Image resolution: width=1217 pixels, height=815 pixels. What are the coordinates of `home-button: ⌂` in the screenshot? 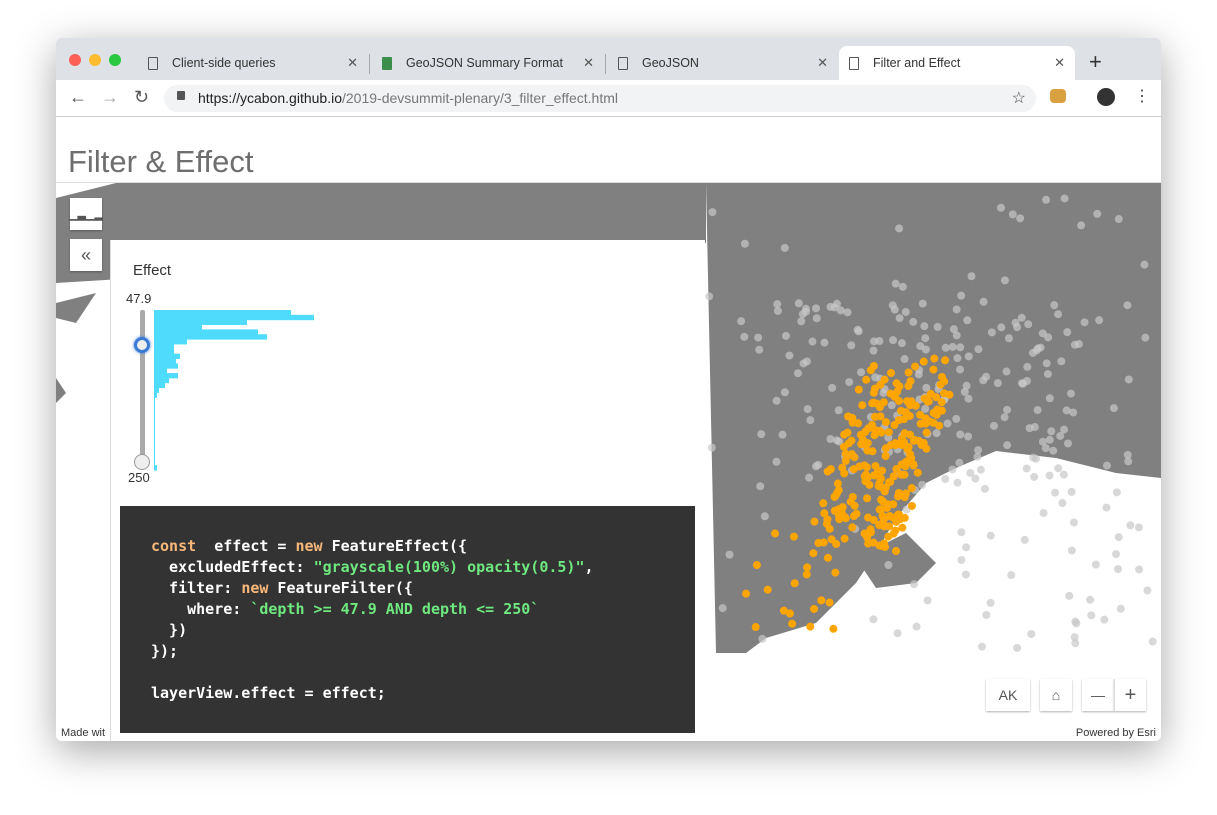 It's located at (1056, 695).